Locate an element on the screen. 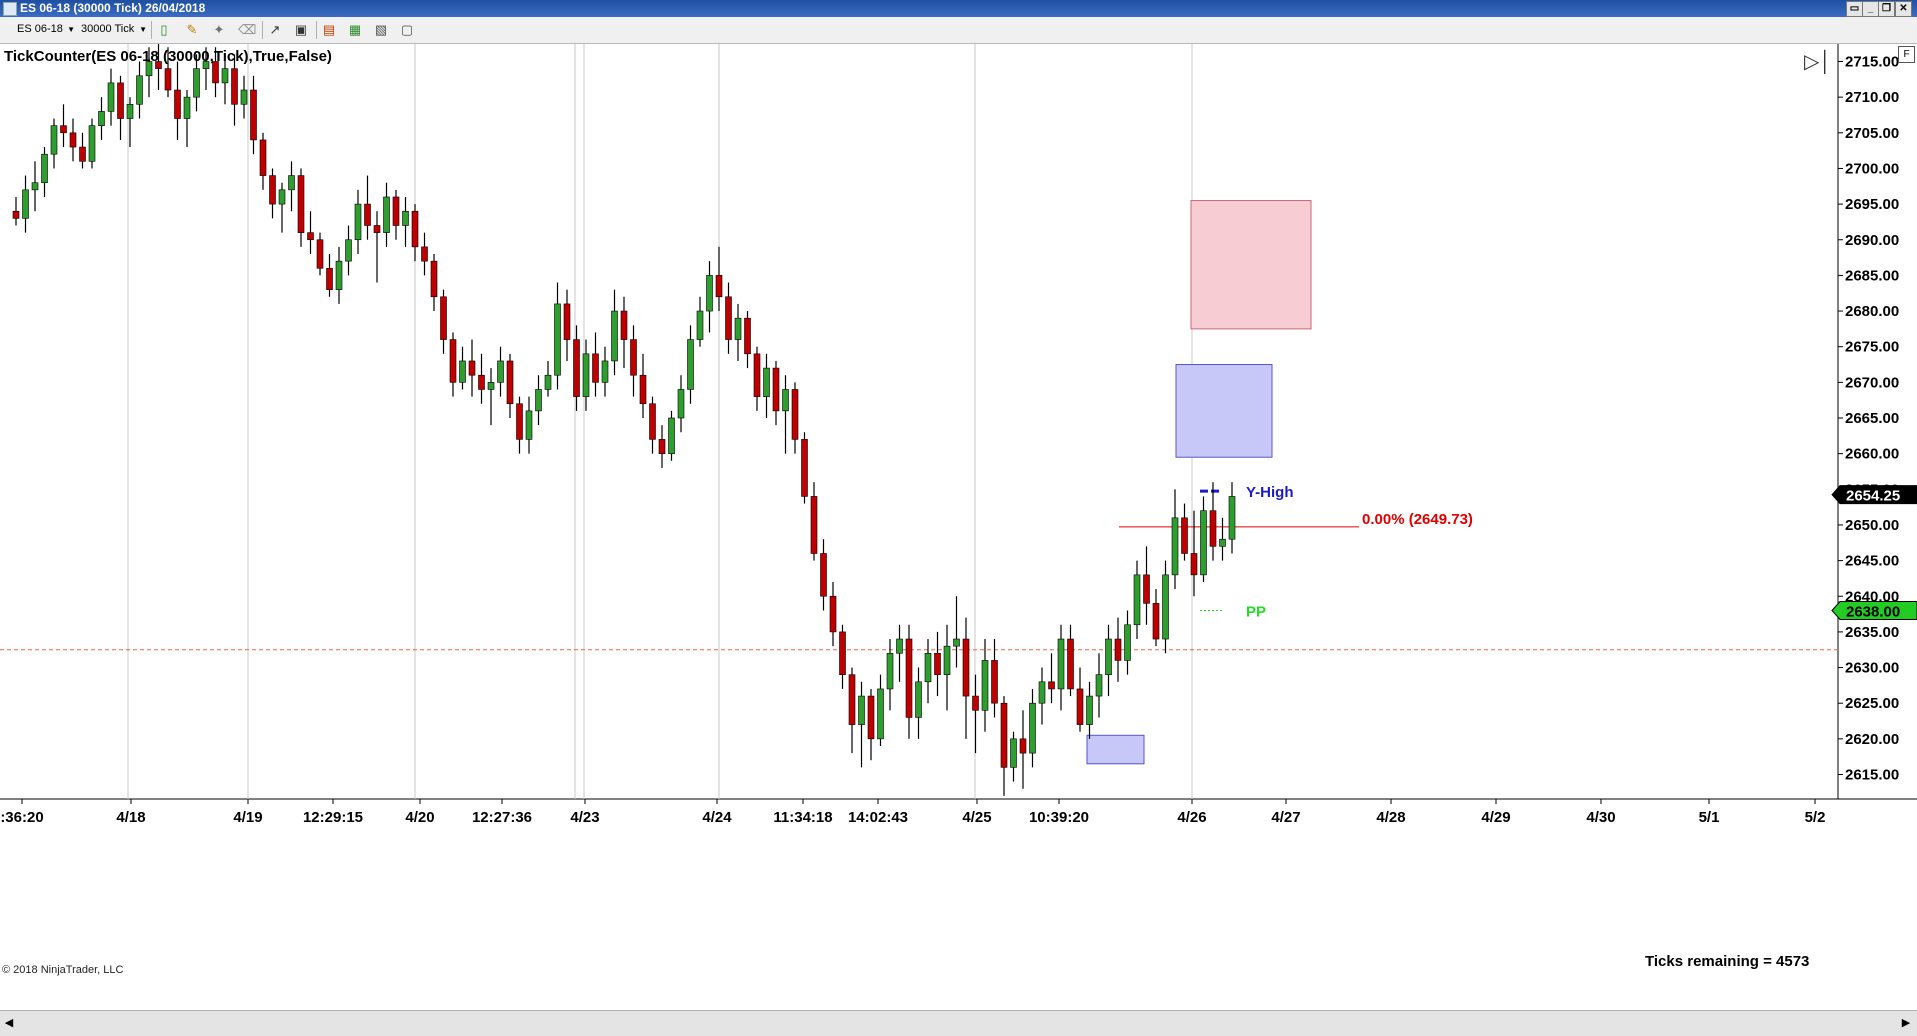  restore-tile-button: ▭ is located at coordinates (1854, 9).